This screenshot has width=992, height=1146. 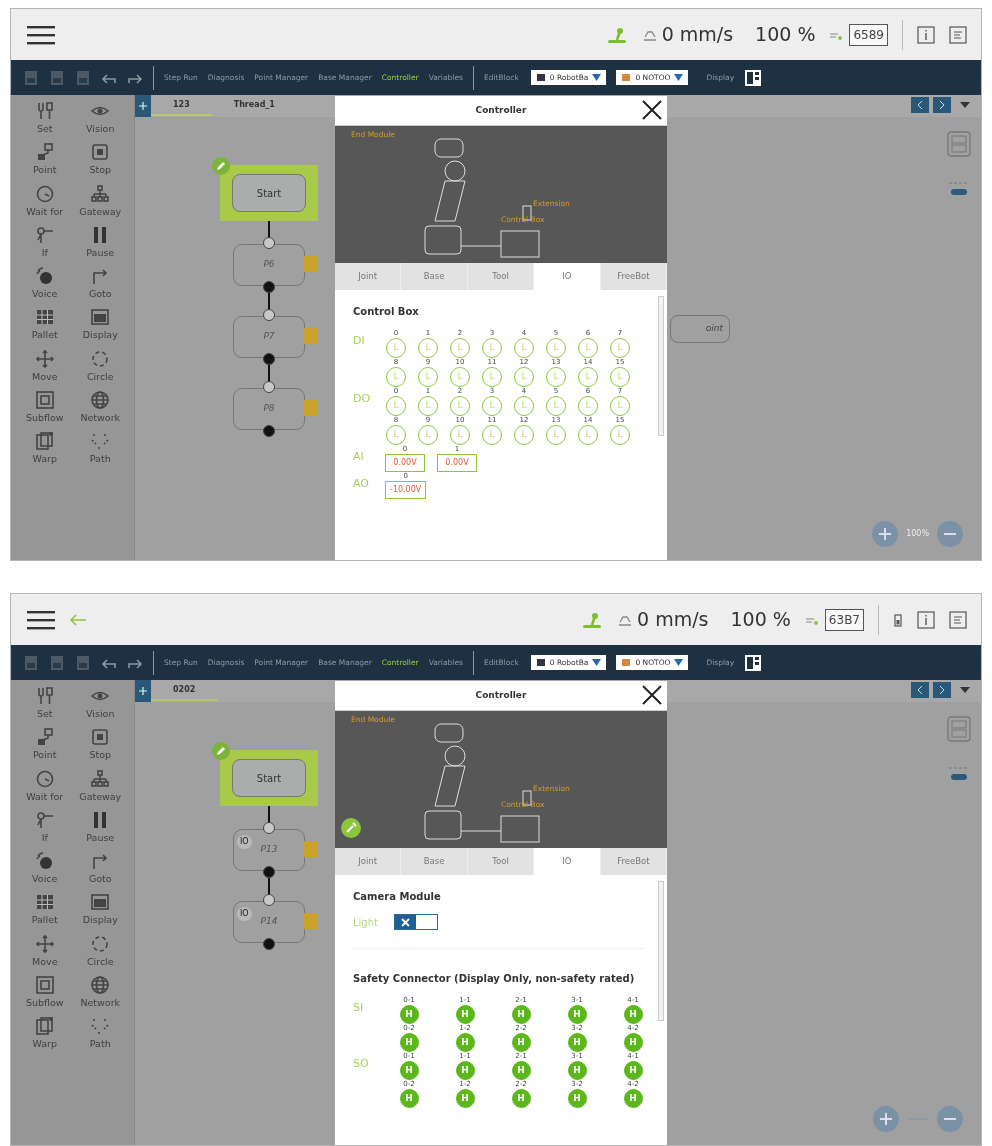 What do you see at coordinates (361, 484) in the screenshot?
I see `io-group-label: AO` at bounding box center [361, 484].